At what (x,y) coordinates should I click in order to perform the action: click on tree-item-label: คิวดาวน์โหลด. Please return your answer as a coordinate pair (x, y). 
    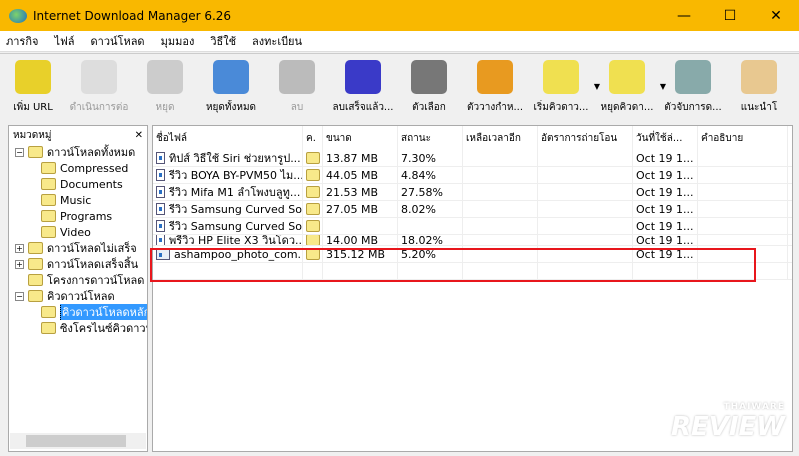
    Looking at the image, I should click on (81, 296).